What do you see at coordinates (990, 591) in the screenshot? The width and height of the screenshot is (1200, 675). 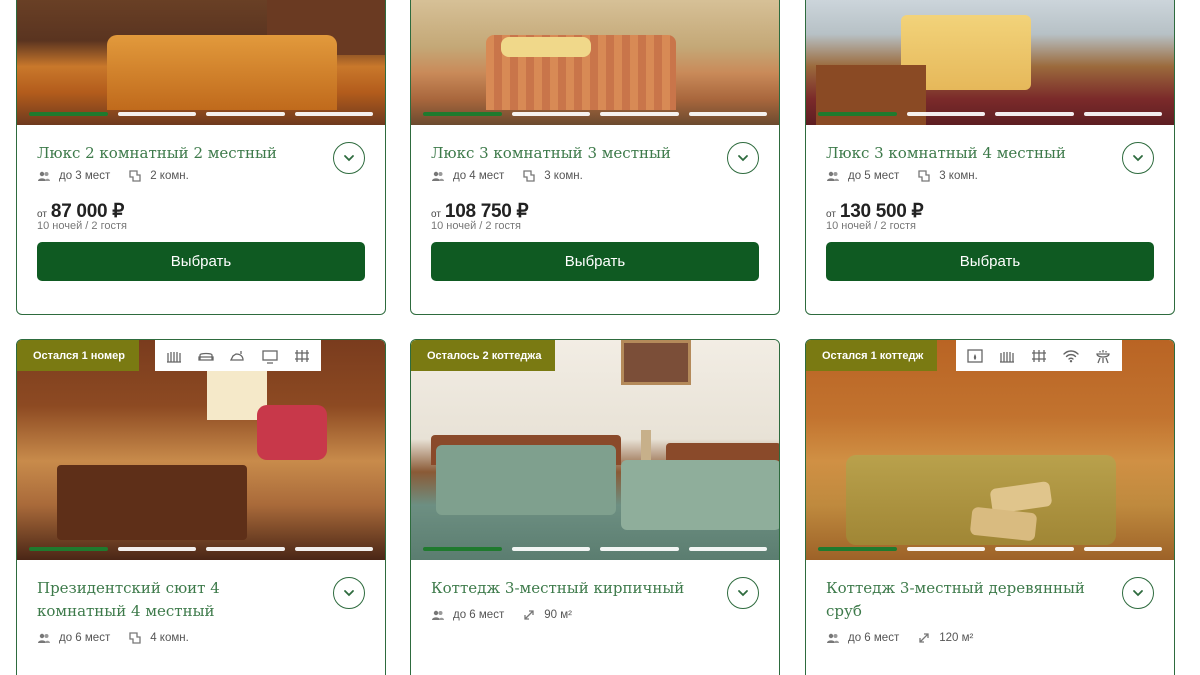 I see `room-title: Коттедж 3-местный деревянный сруб` at bounding box center [990, 591].